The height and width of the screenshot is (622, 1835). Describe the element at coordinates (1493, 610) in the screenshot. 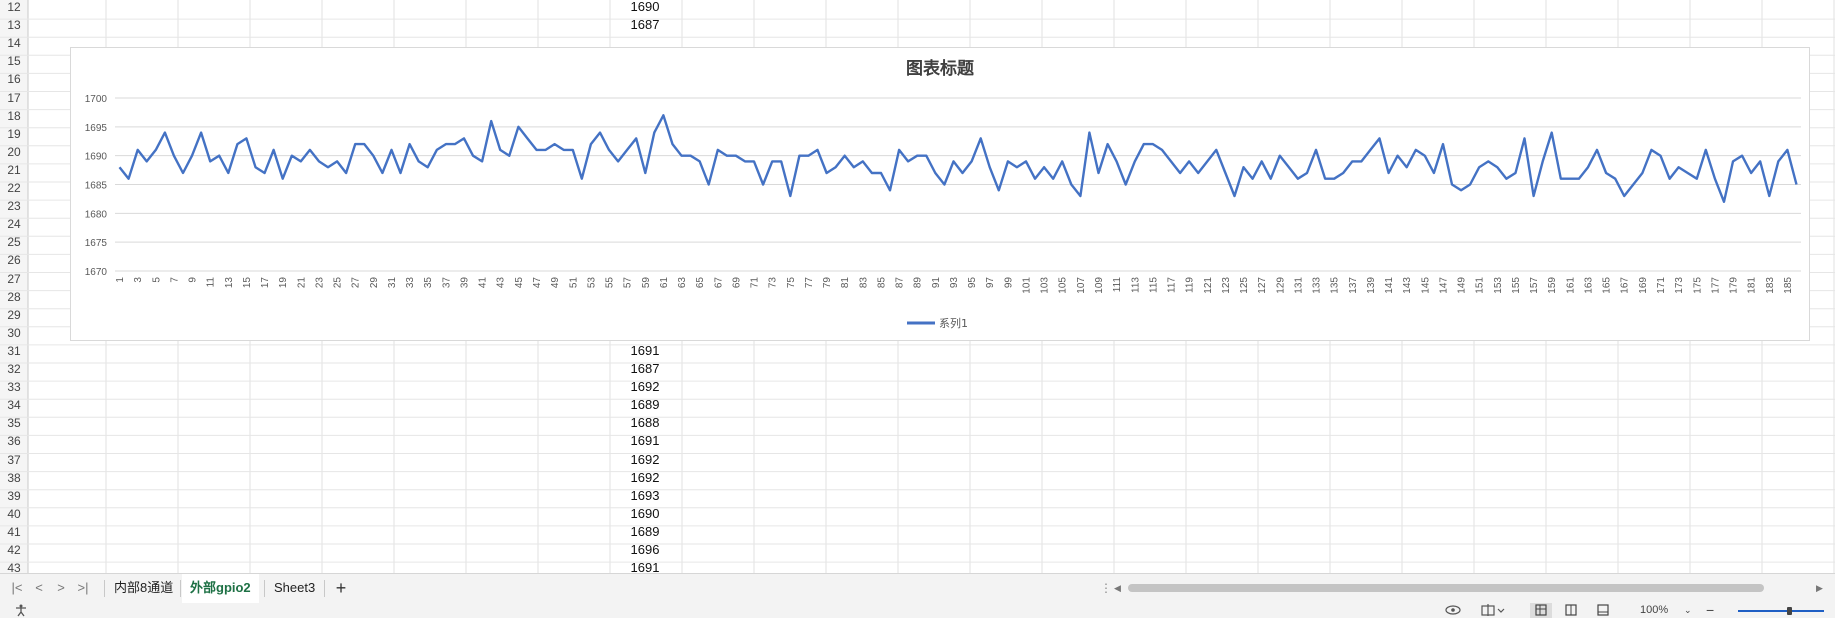

I see `workbook-stats-icon` at that location.